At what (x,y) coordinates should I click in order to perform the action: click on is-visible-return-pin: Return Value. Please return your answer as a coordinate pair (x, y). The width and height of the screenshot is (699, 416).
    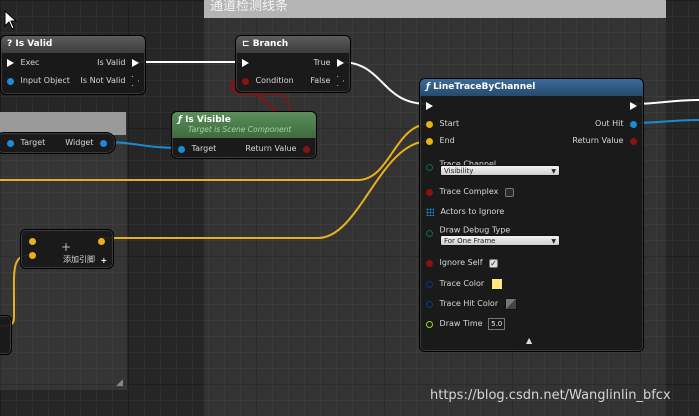
    Looking at the image, I should click on (277, 149).